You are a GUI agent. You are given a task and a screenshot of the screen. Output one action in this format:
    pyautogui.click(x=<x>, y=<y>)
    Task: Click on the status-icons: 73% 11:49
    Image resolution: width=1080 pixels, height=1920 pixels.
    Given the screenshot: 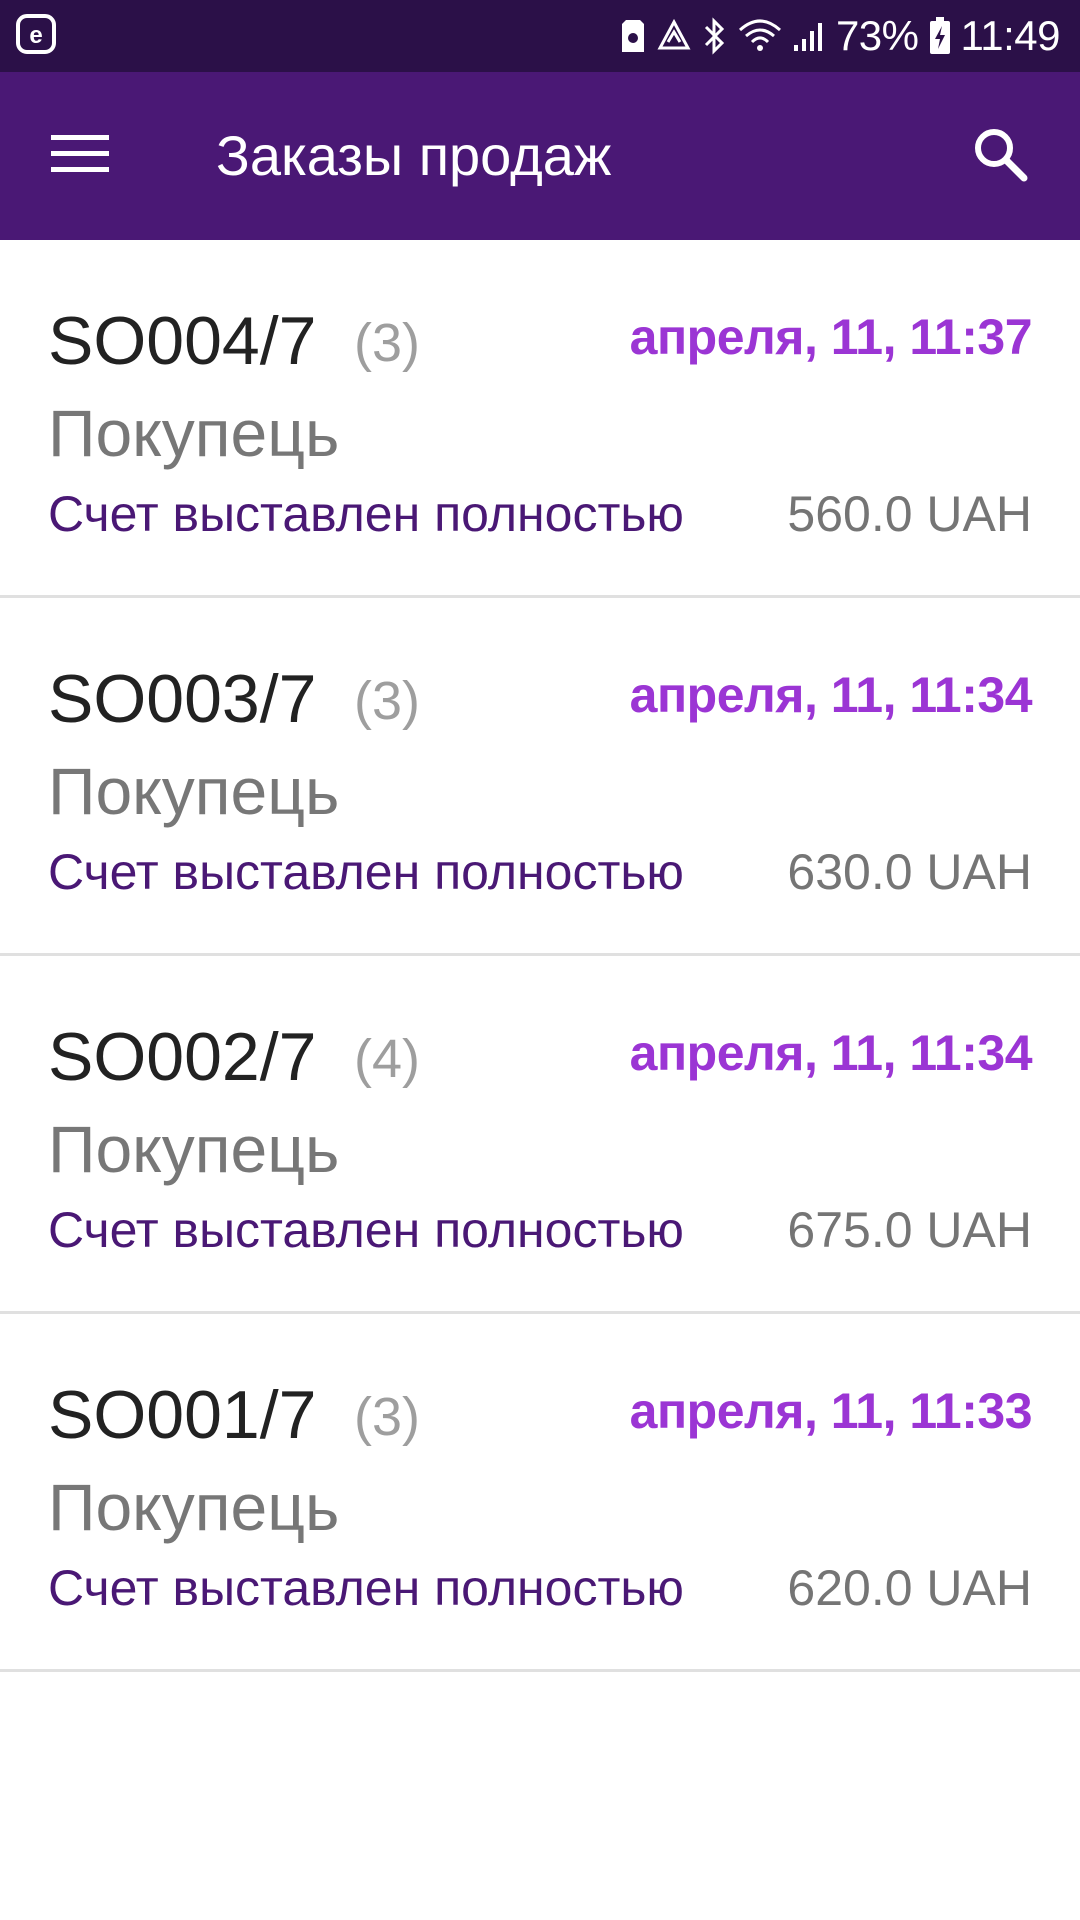 What is the action you would take?
    pyautogui.click(x=840, y=36)
    